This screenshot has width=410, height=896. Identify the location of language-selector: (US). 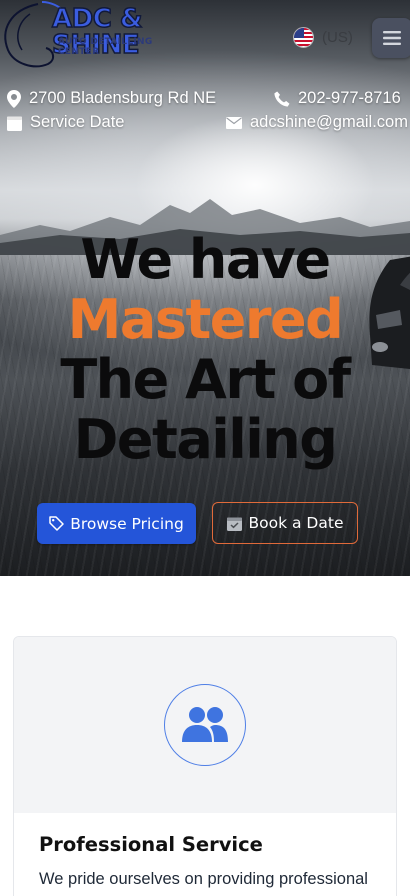
(323, 37).